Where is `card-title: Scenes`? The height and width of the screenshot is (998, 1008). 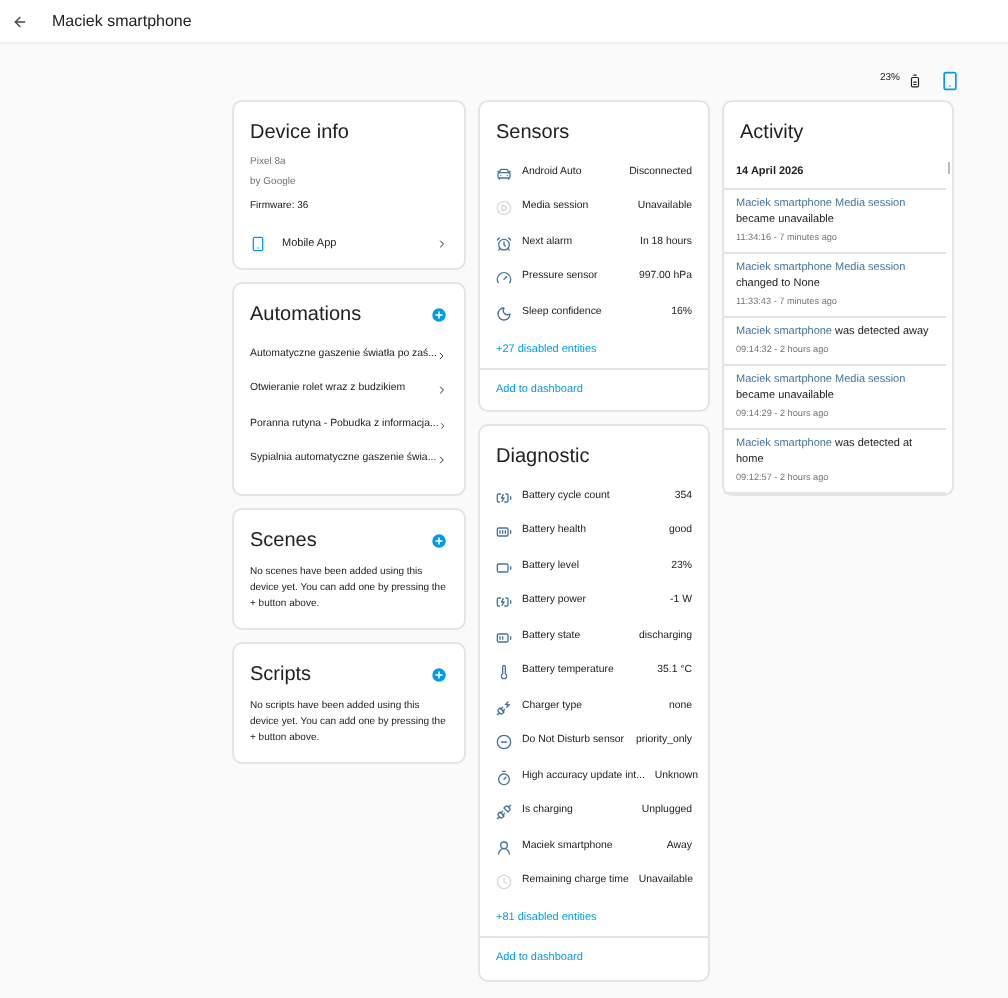 card-title: Scenes is located at coordinates (283, 541).